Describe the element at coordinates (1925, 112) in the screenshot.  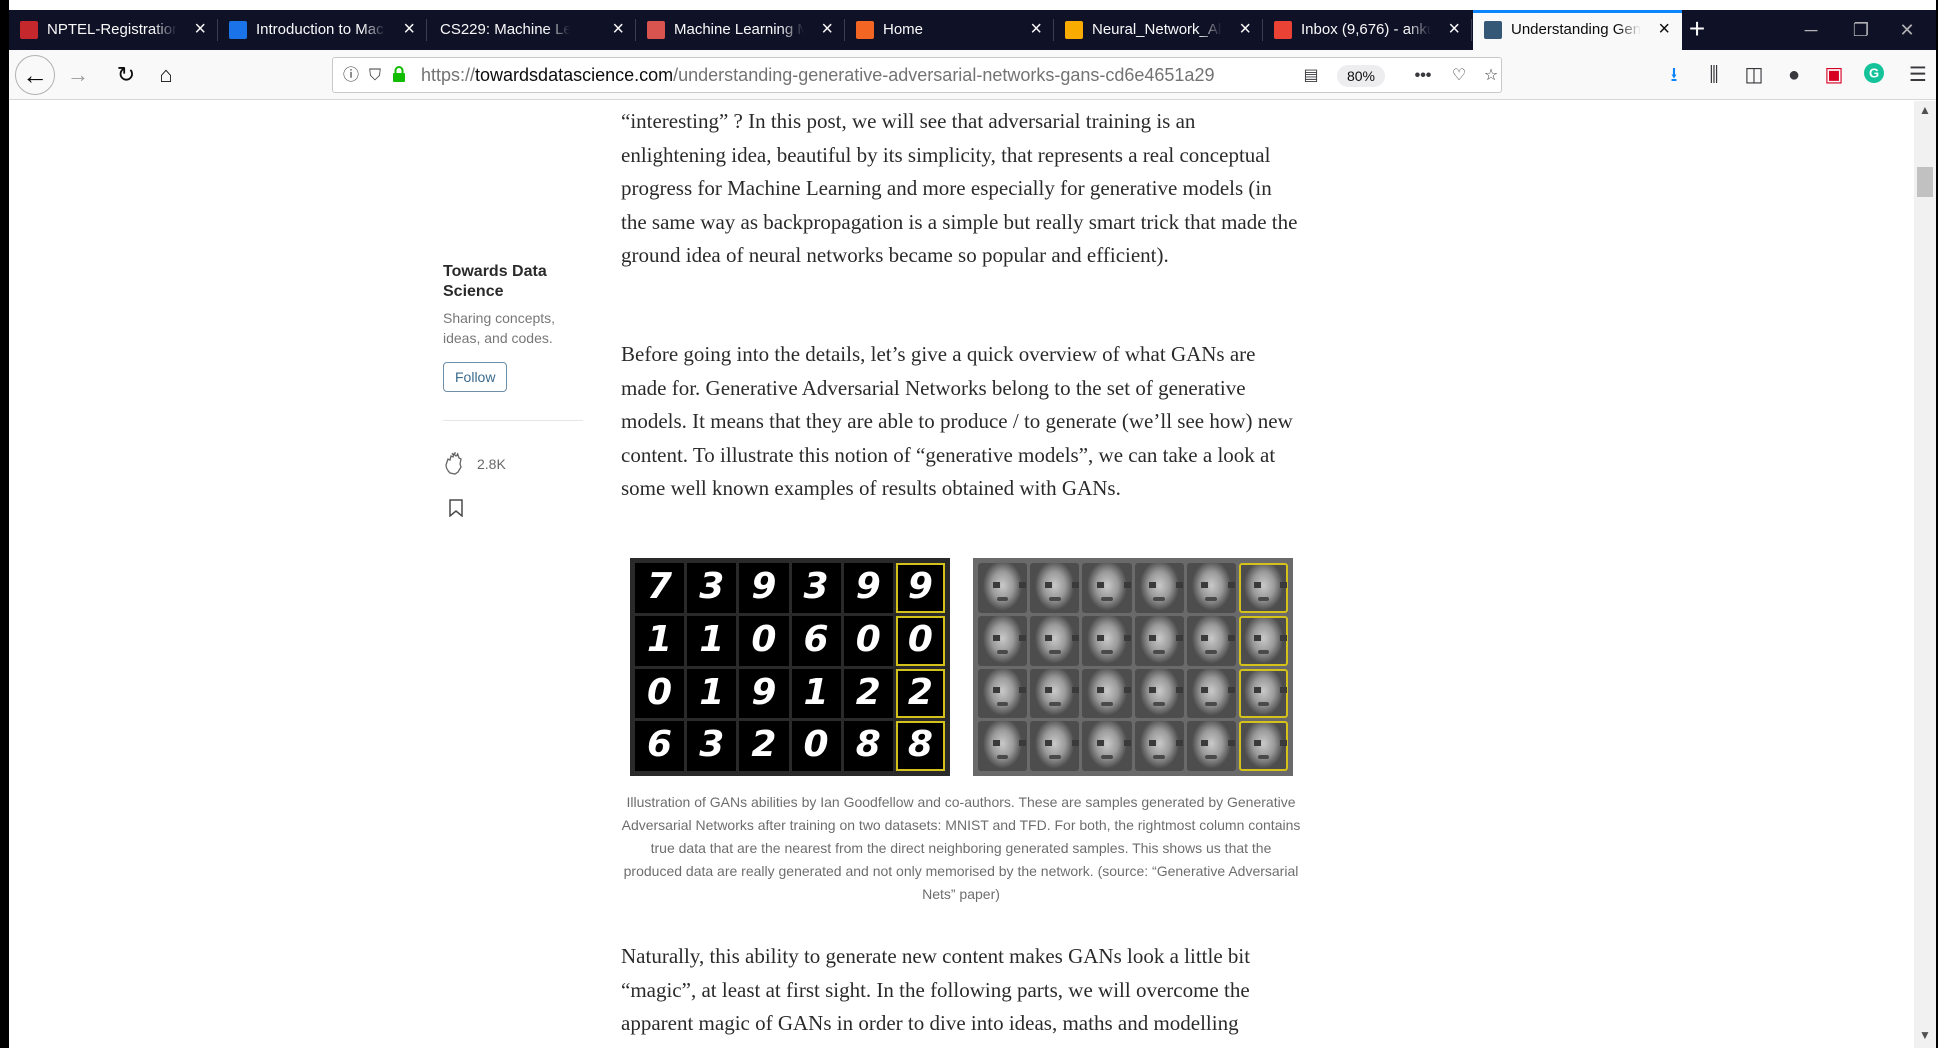
I see `scroll-up-arrow: ▲` at that location.